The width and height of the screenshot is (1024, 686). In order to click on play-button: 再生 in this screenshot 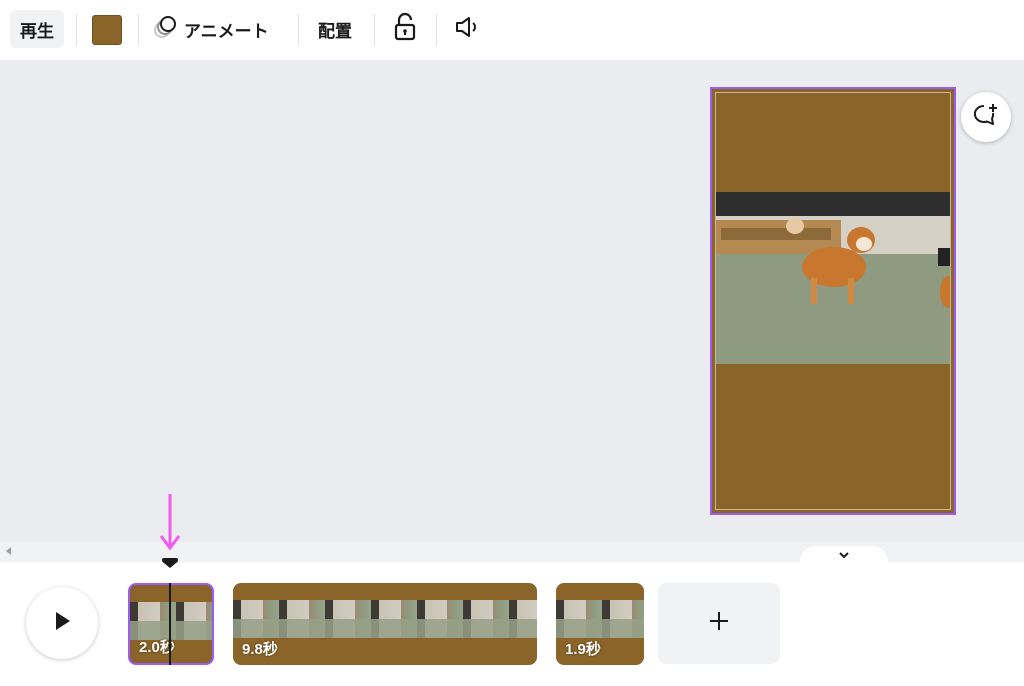, I will do `click(37, 29)`.